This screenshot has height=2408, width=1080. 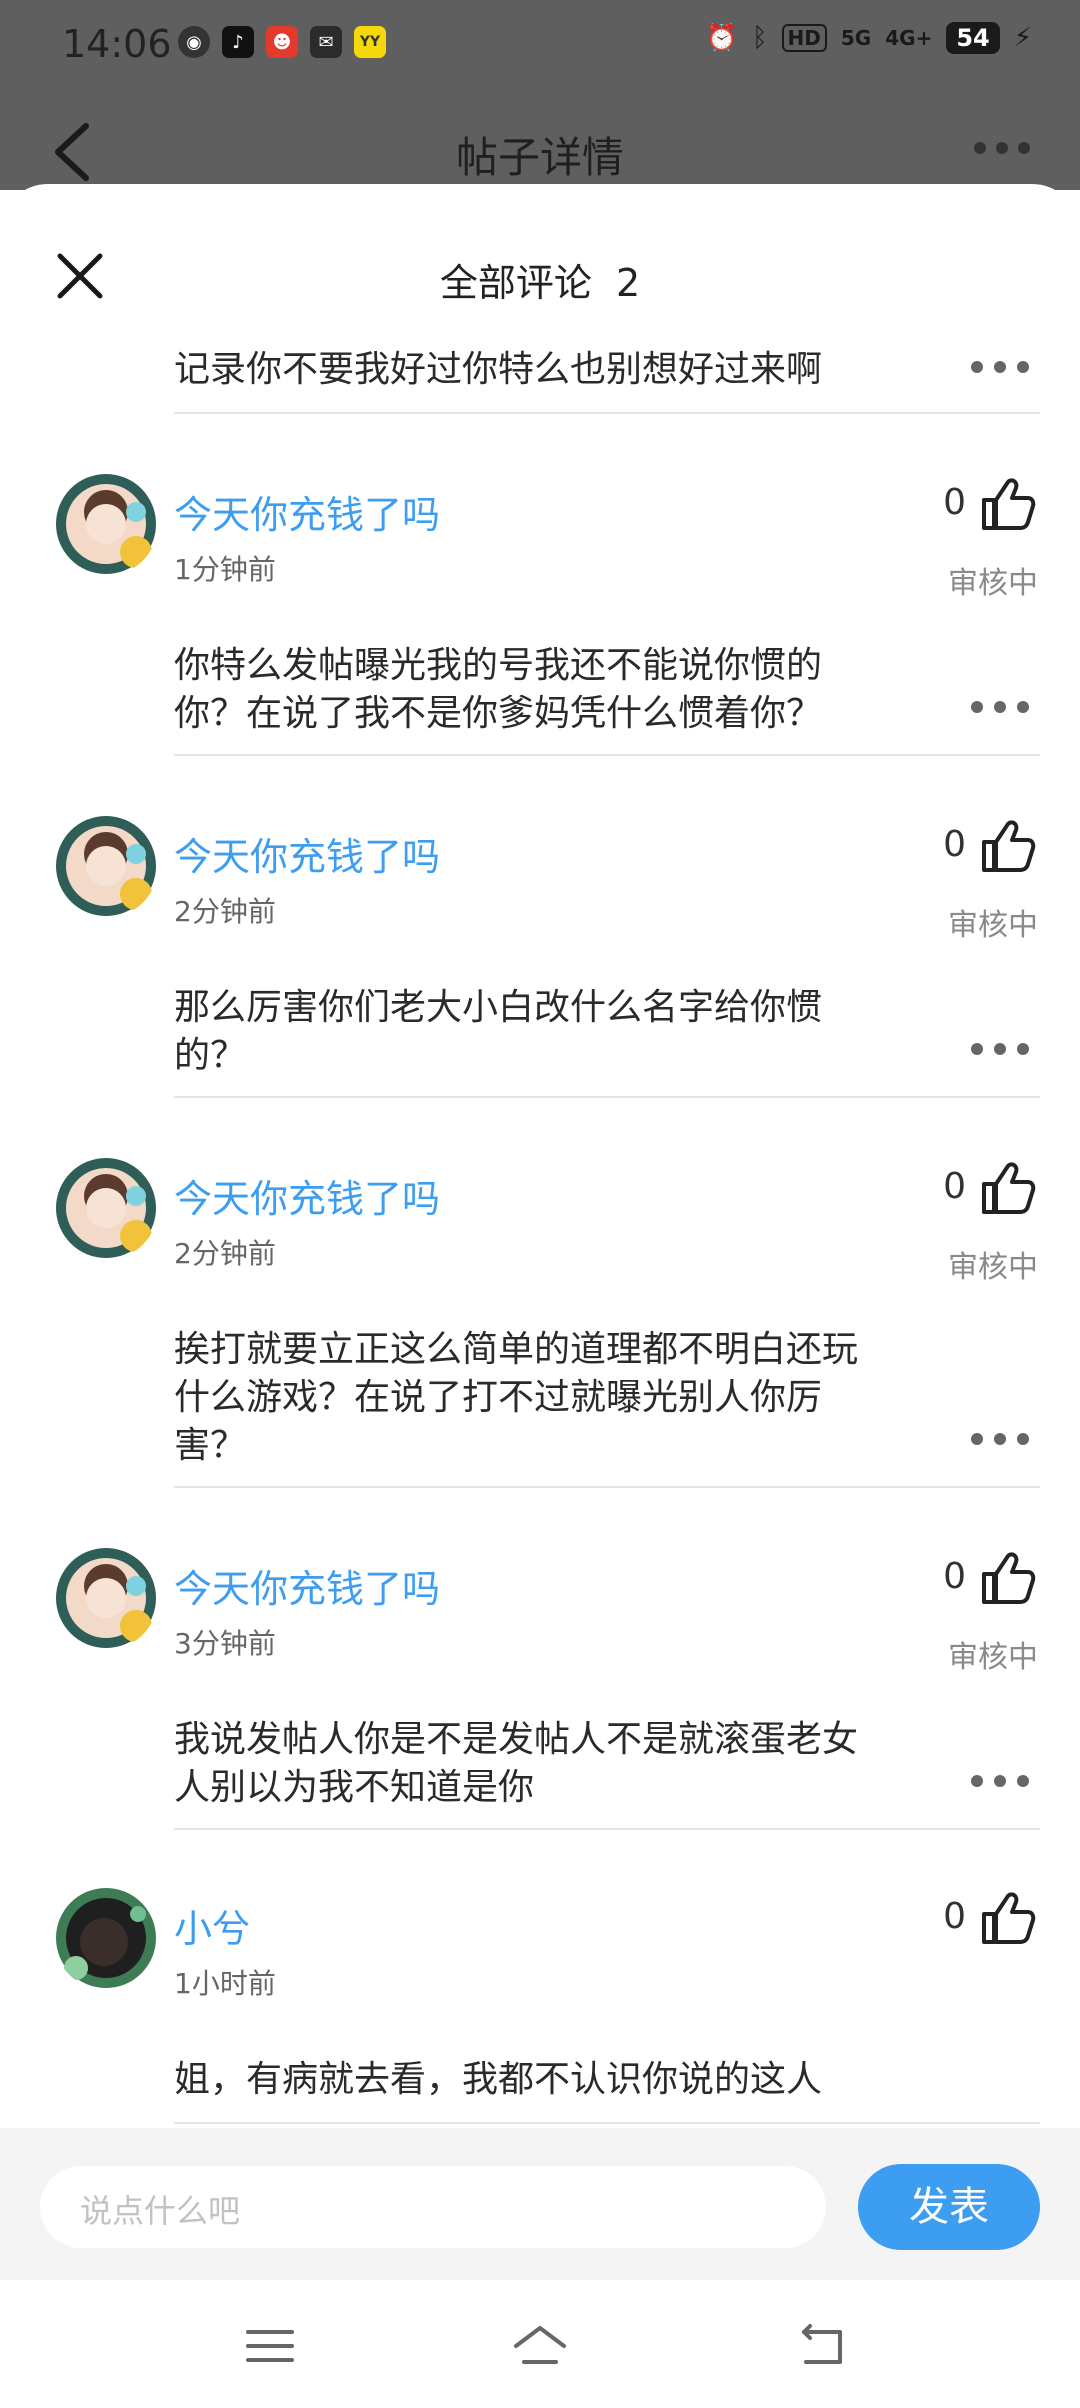 I want to click on comment-line: 姐，有病就去看，我都不认识你说的这人, so click(x=498, y=2079).